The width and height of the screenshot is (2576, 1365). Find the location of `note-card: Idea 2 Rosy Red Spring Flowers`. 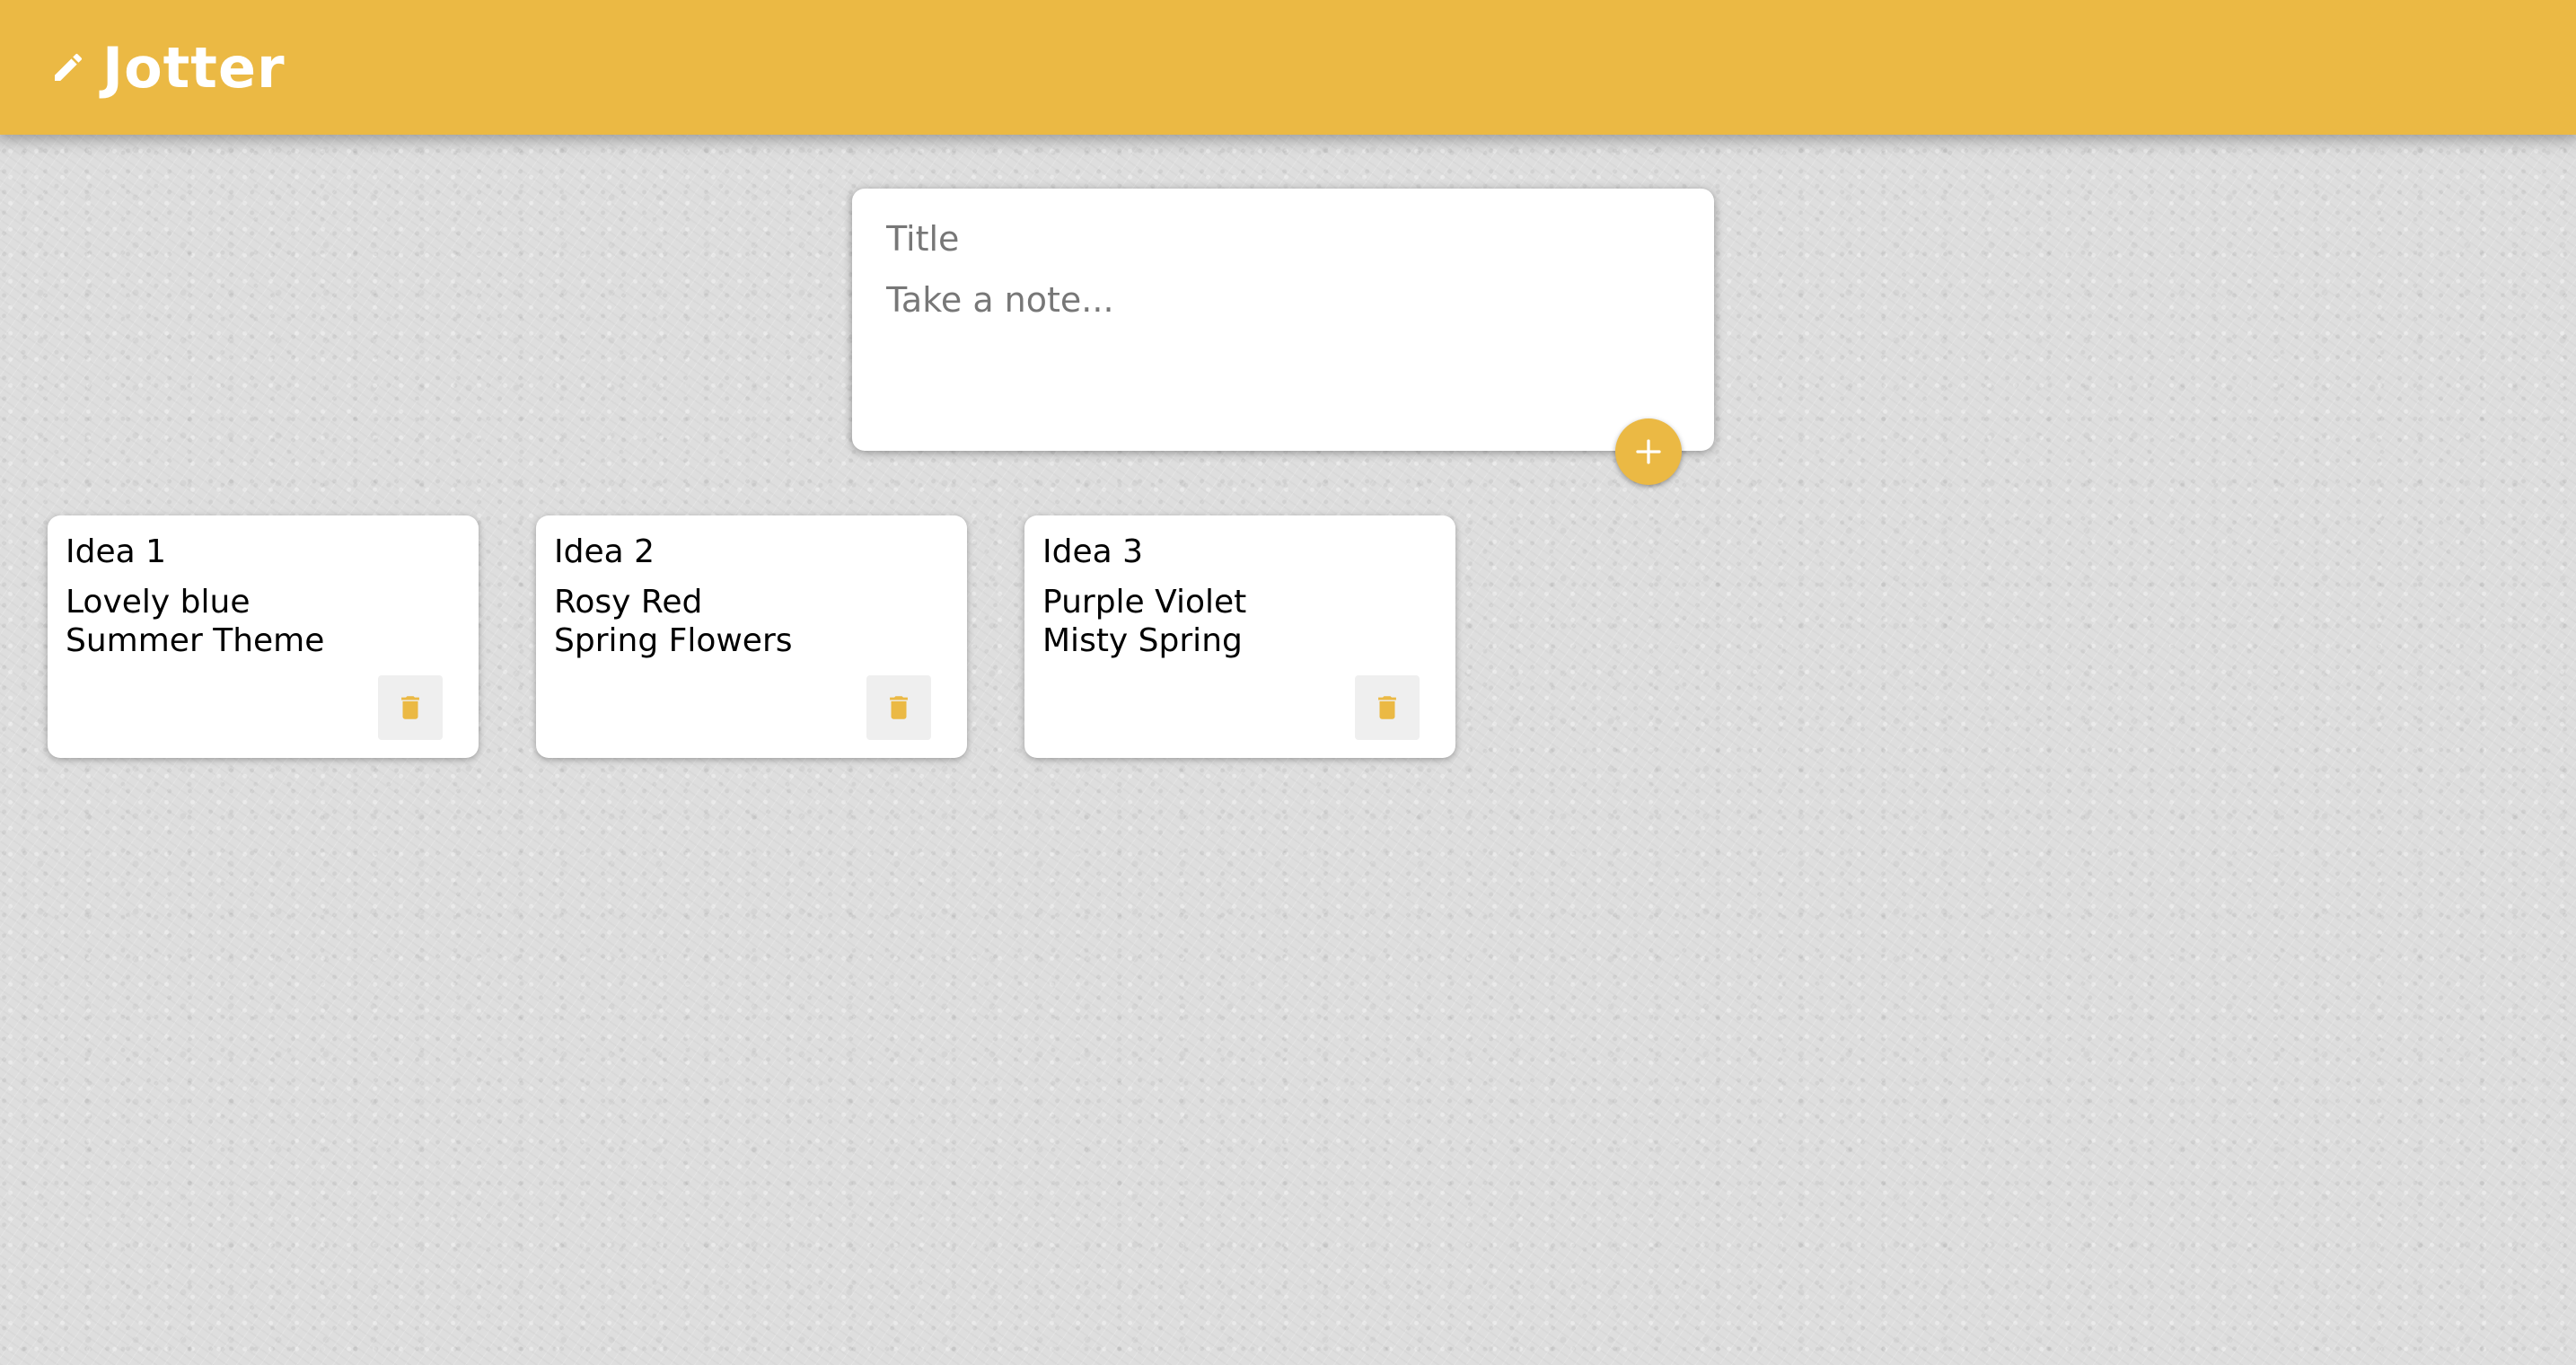

note-card: Idea 2 Rosy Red Spring Flowers is located at coordinates (751, 636).